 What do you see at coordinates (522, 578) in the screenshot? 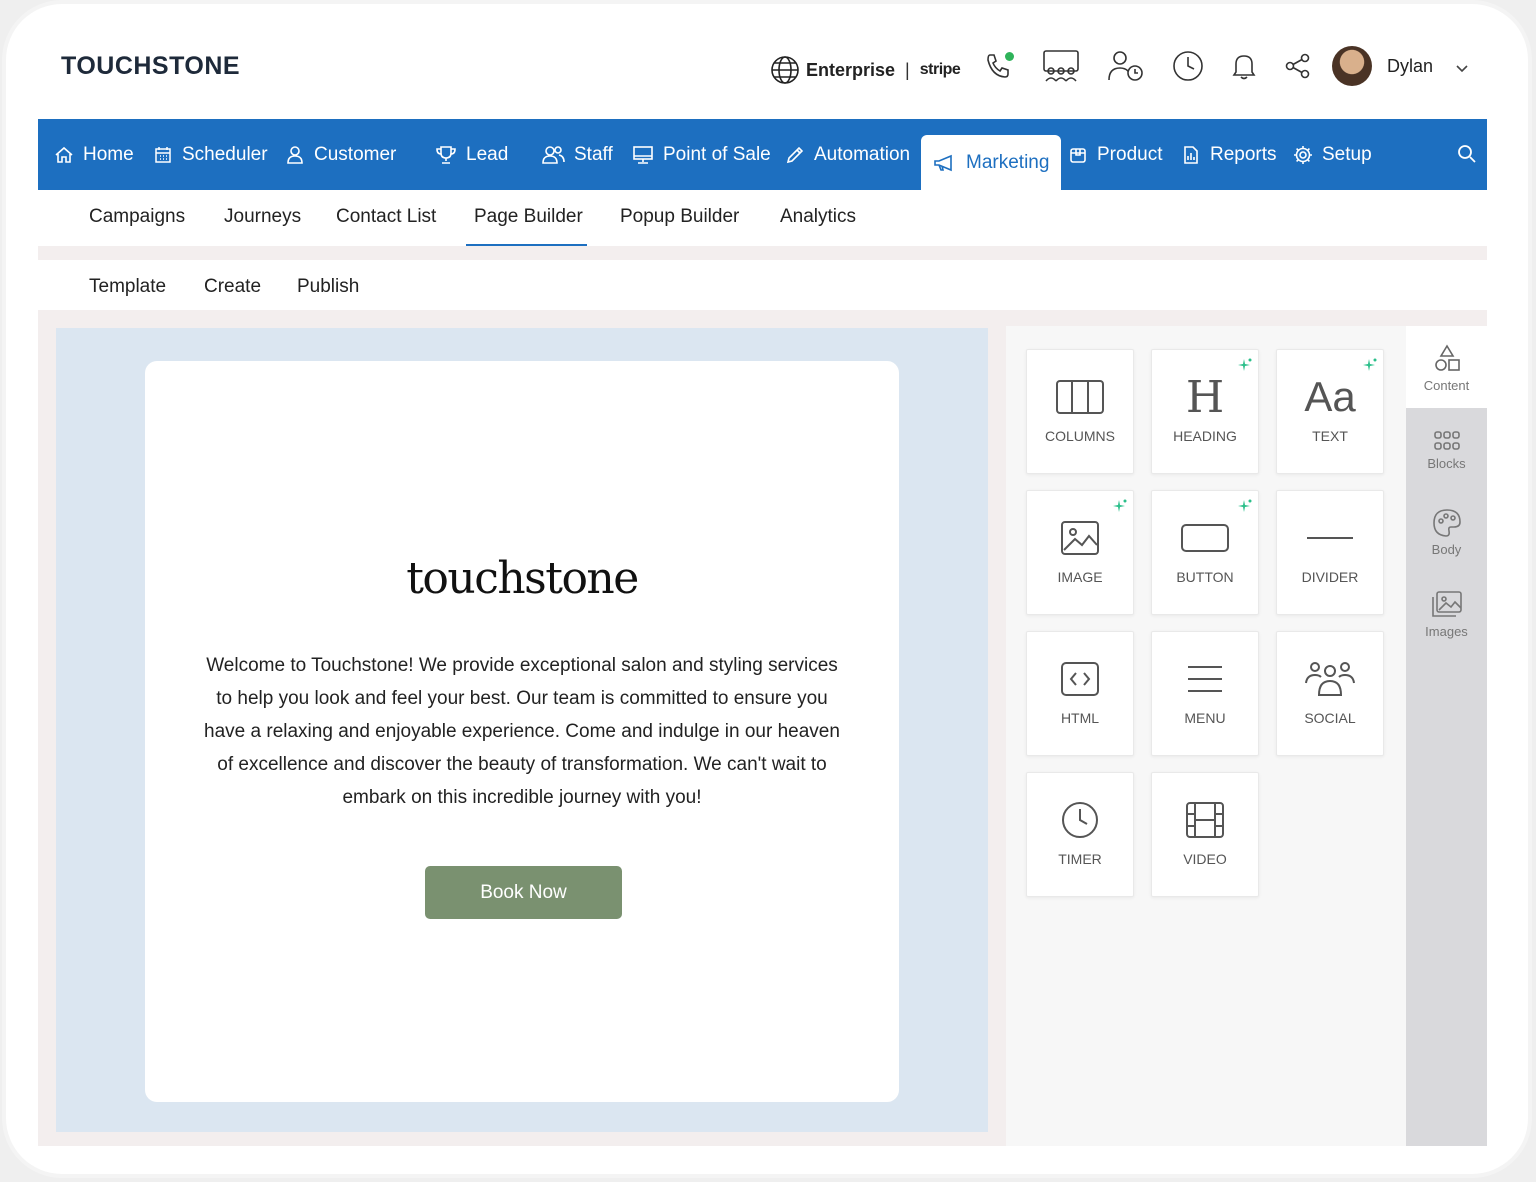
I see `touchstone-logo: touchstone` at bounding box center [522, 578].